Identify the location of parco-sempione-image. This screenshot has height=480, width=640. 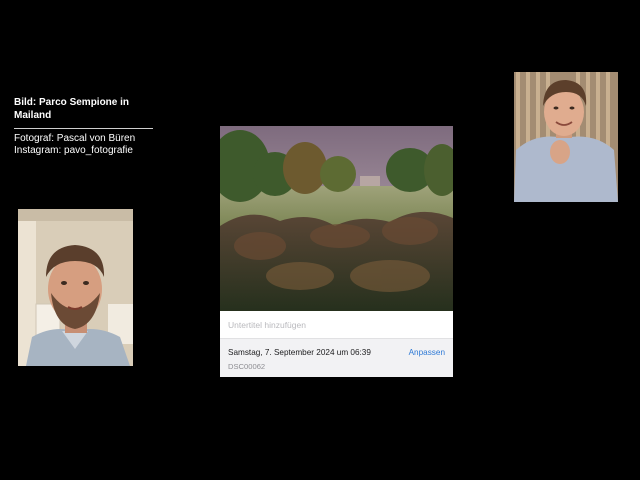
(336, 218).